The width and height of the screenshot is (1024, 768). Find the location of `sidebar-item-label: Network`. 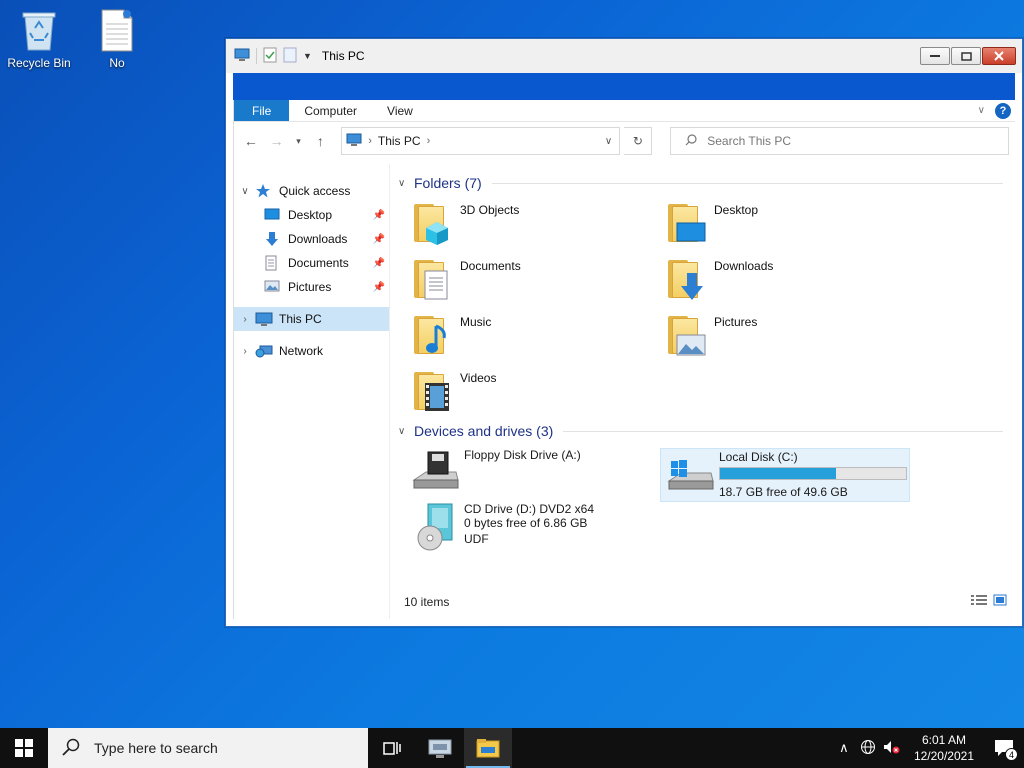

sidebar-item-label: Network is located at coordinates (301, 351).